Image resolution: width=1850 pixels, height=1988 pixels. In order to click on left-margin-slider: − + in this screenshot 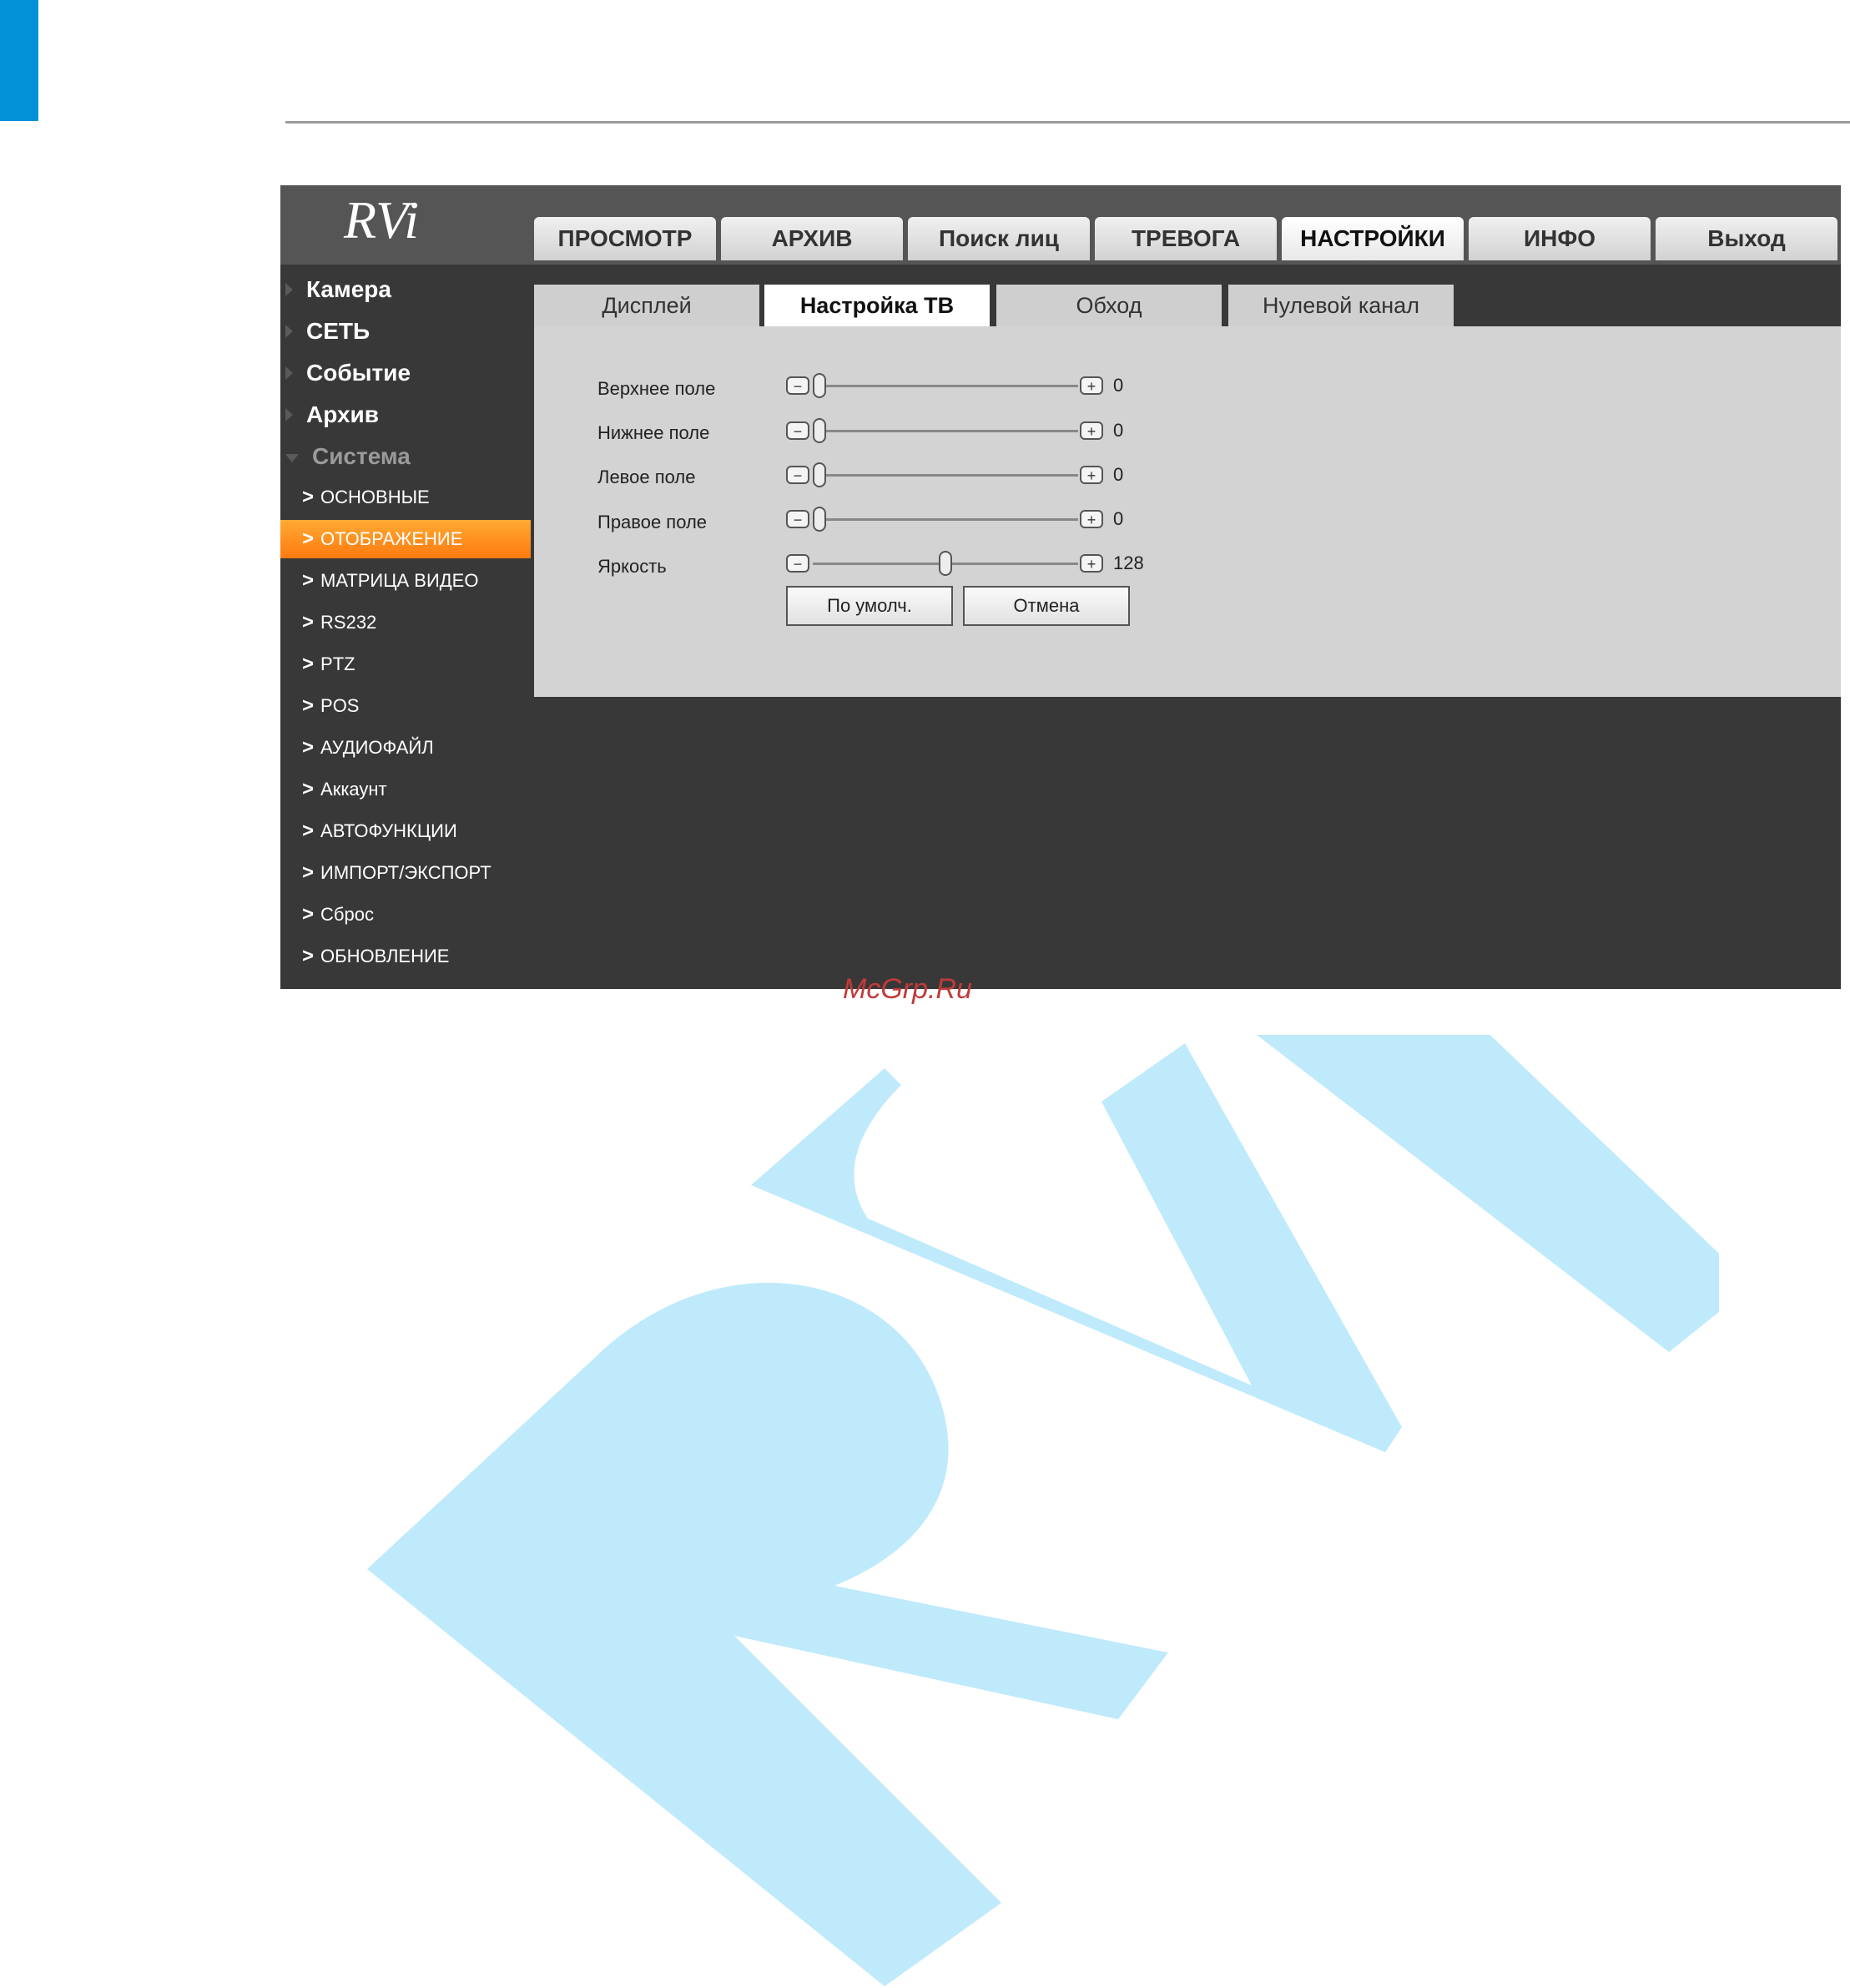, I will do `click(944, 475)`.